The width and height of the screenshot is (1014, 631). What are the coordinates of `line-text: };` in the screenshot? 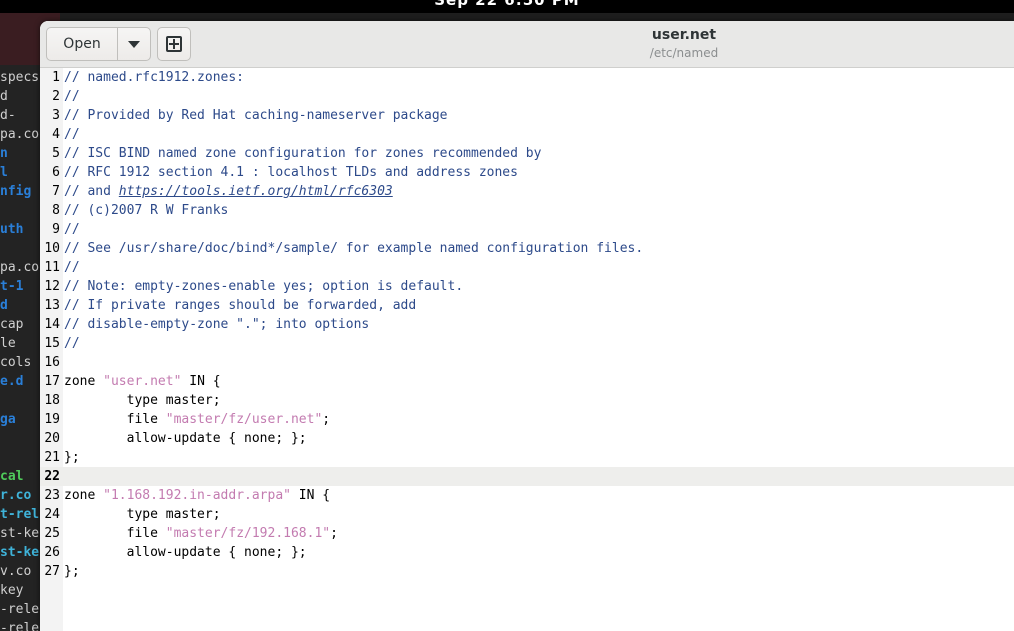 It's located at (72, 457).